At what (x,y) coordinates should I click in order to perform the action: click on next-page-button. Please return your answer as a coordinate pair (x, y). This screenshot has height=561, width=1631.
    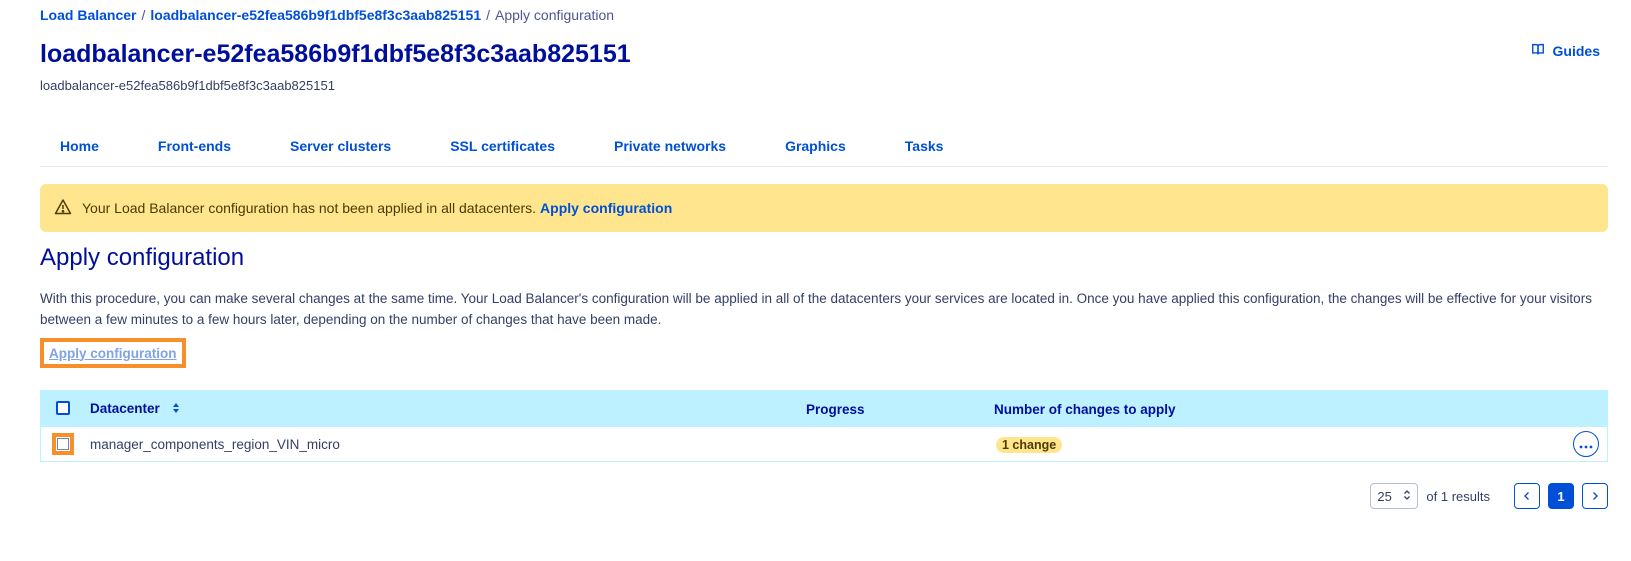
    Looking at the image, I should click on (1595, 496).